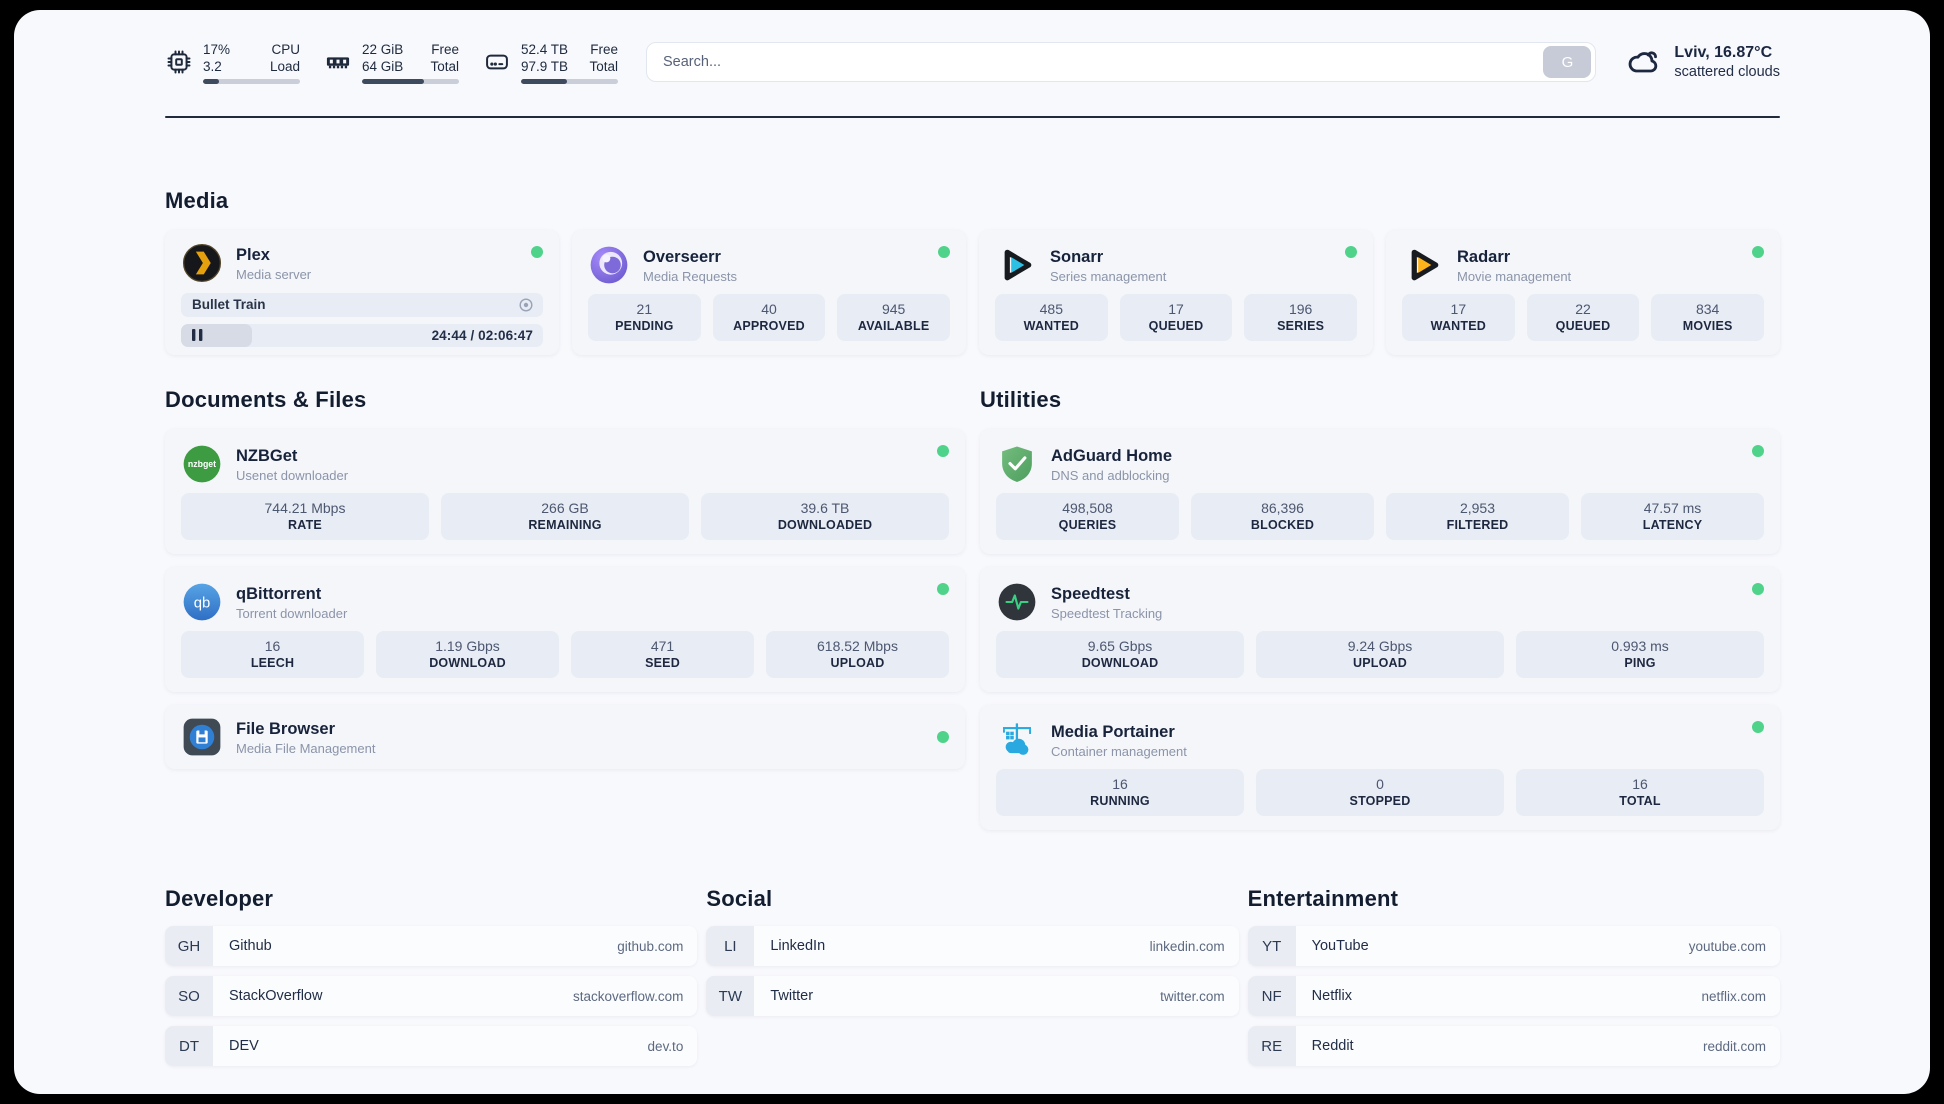 The image size is (1944, 1104). What do you see at coordinates (1380, 792) in the screenshot?
I see `stat-pill: 0 STOPPED` at bounding box center [1380, 792].